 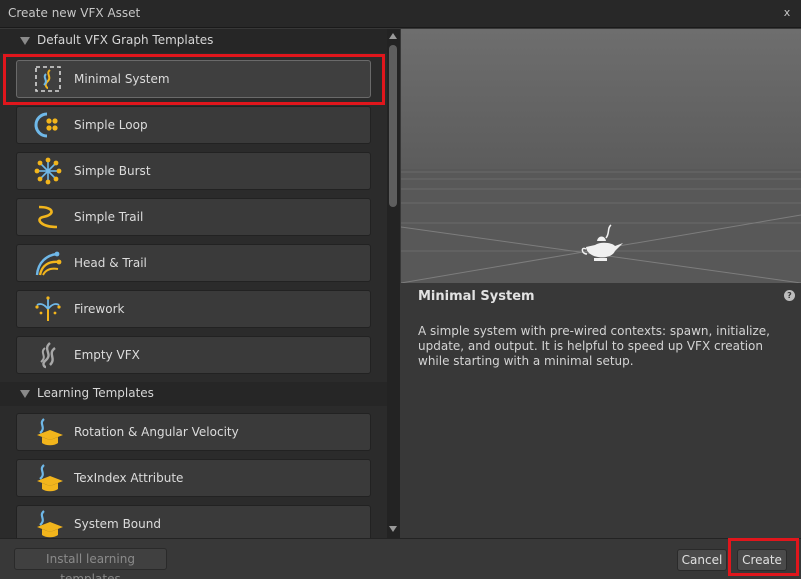 What do you see at coordinates (107, 355) in the screenshot?
I see `template-label: Empty VFX` at bounding box center [107, 355].